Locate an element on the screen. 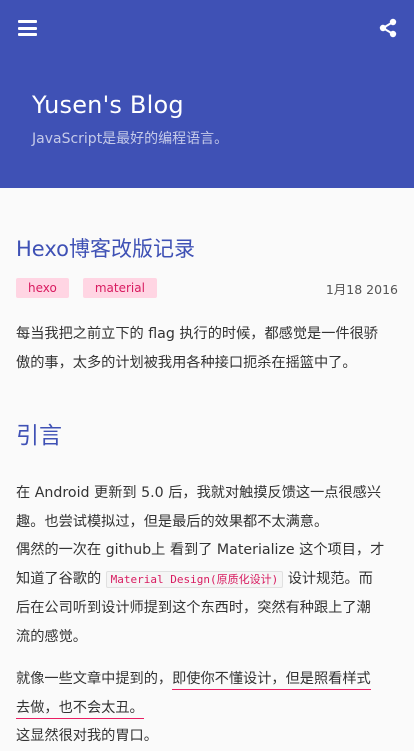 The height and width of the screenshot is (751, 414). tag-hexo: hexo is located at coordinates (42, 288).